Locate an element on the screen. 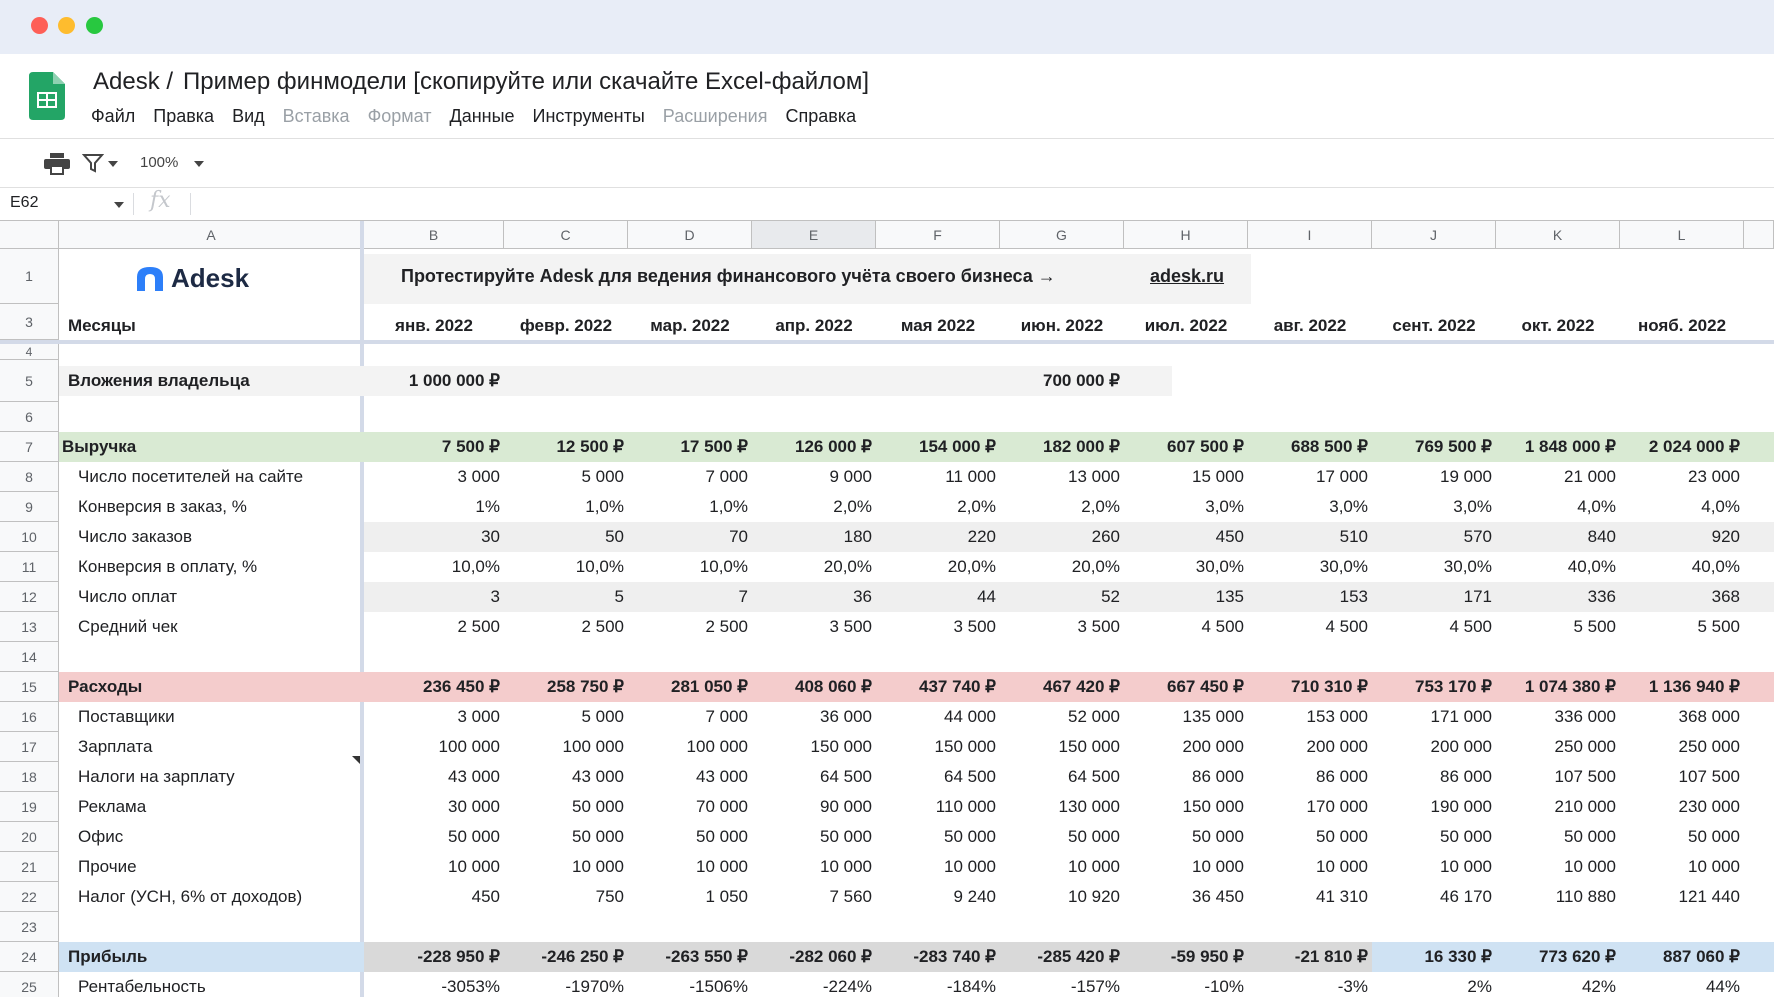  data-cell: 2,0% is located at coordinates (1062, 507).